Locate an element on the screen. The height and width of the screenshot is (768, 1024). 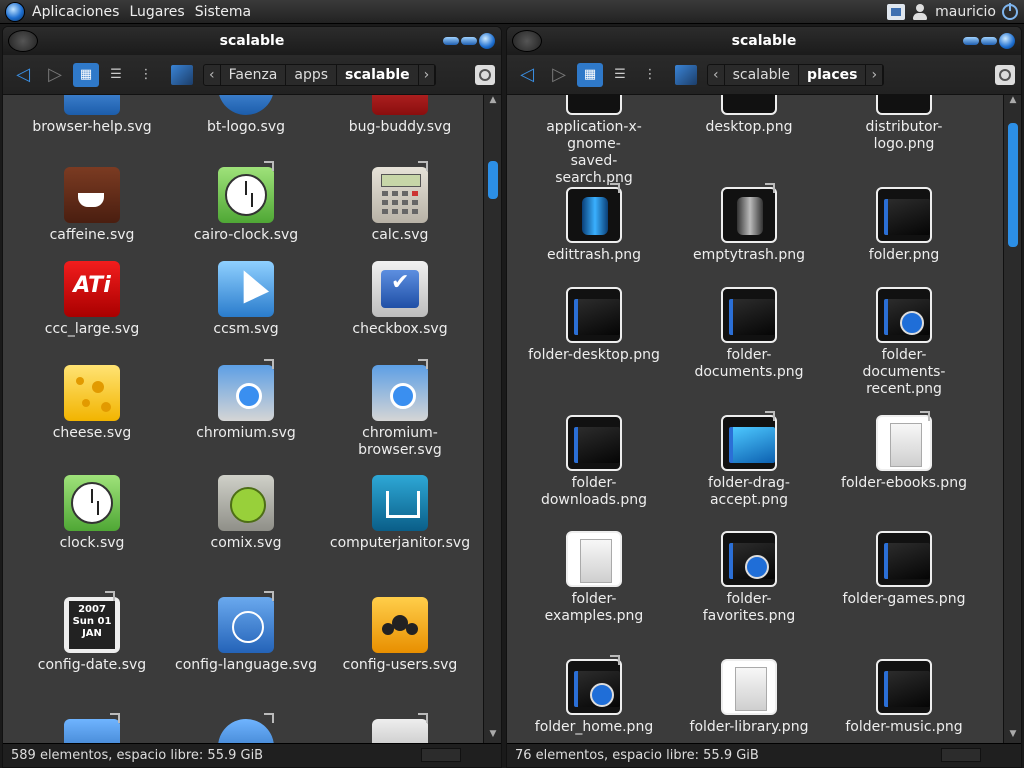
file-label: folder-drag-accept.png is located at coordinates (749, 491).